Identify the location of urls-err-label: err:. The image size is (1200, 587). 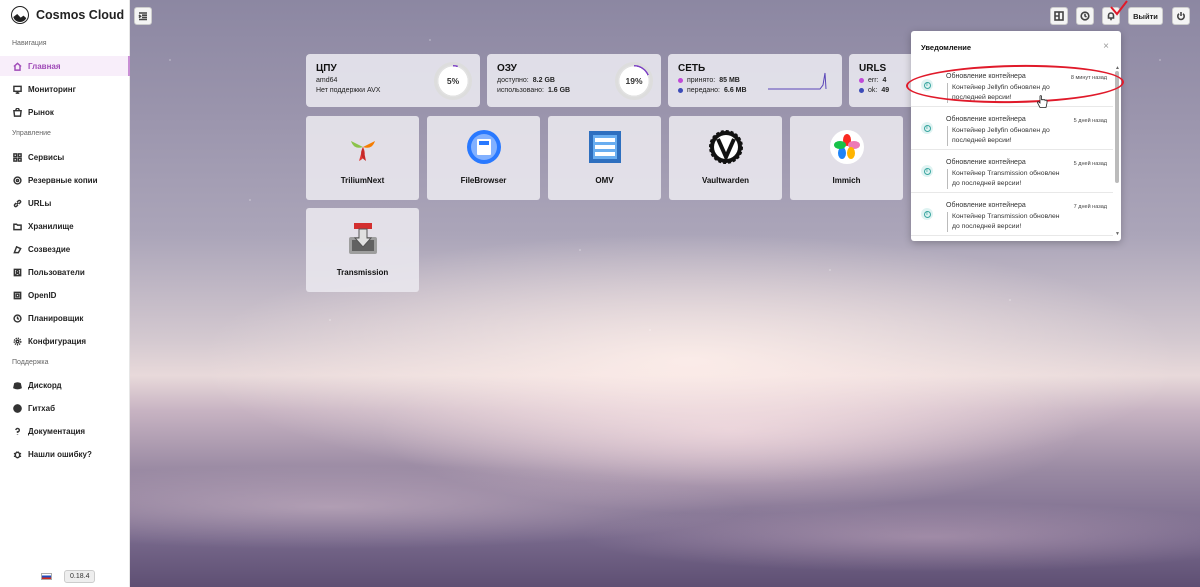
(873, 80).